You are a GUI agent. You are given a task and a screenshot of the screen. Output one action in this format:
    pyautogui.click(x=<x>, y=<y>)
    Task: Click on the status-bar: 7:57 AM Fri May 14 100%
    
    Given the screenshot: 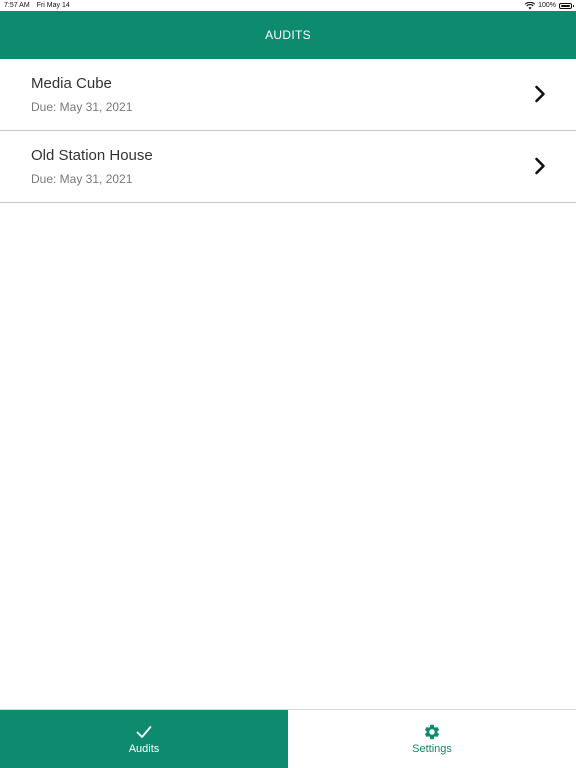 What is the action you would take?
    pyautogui.click(x=288, y=5)
    